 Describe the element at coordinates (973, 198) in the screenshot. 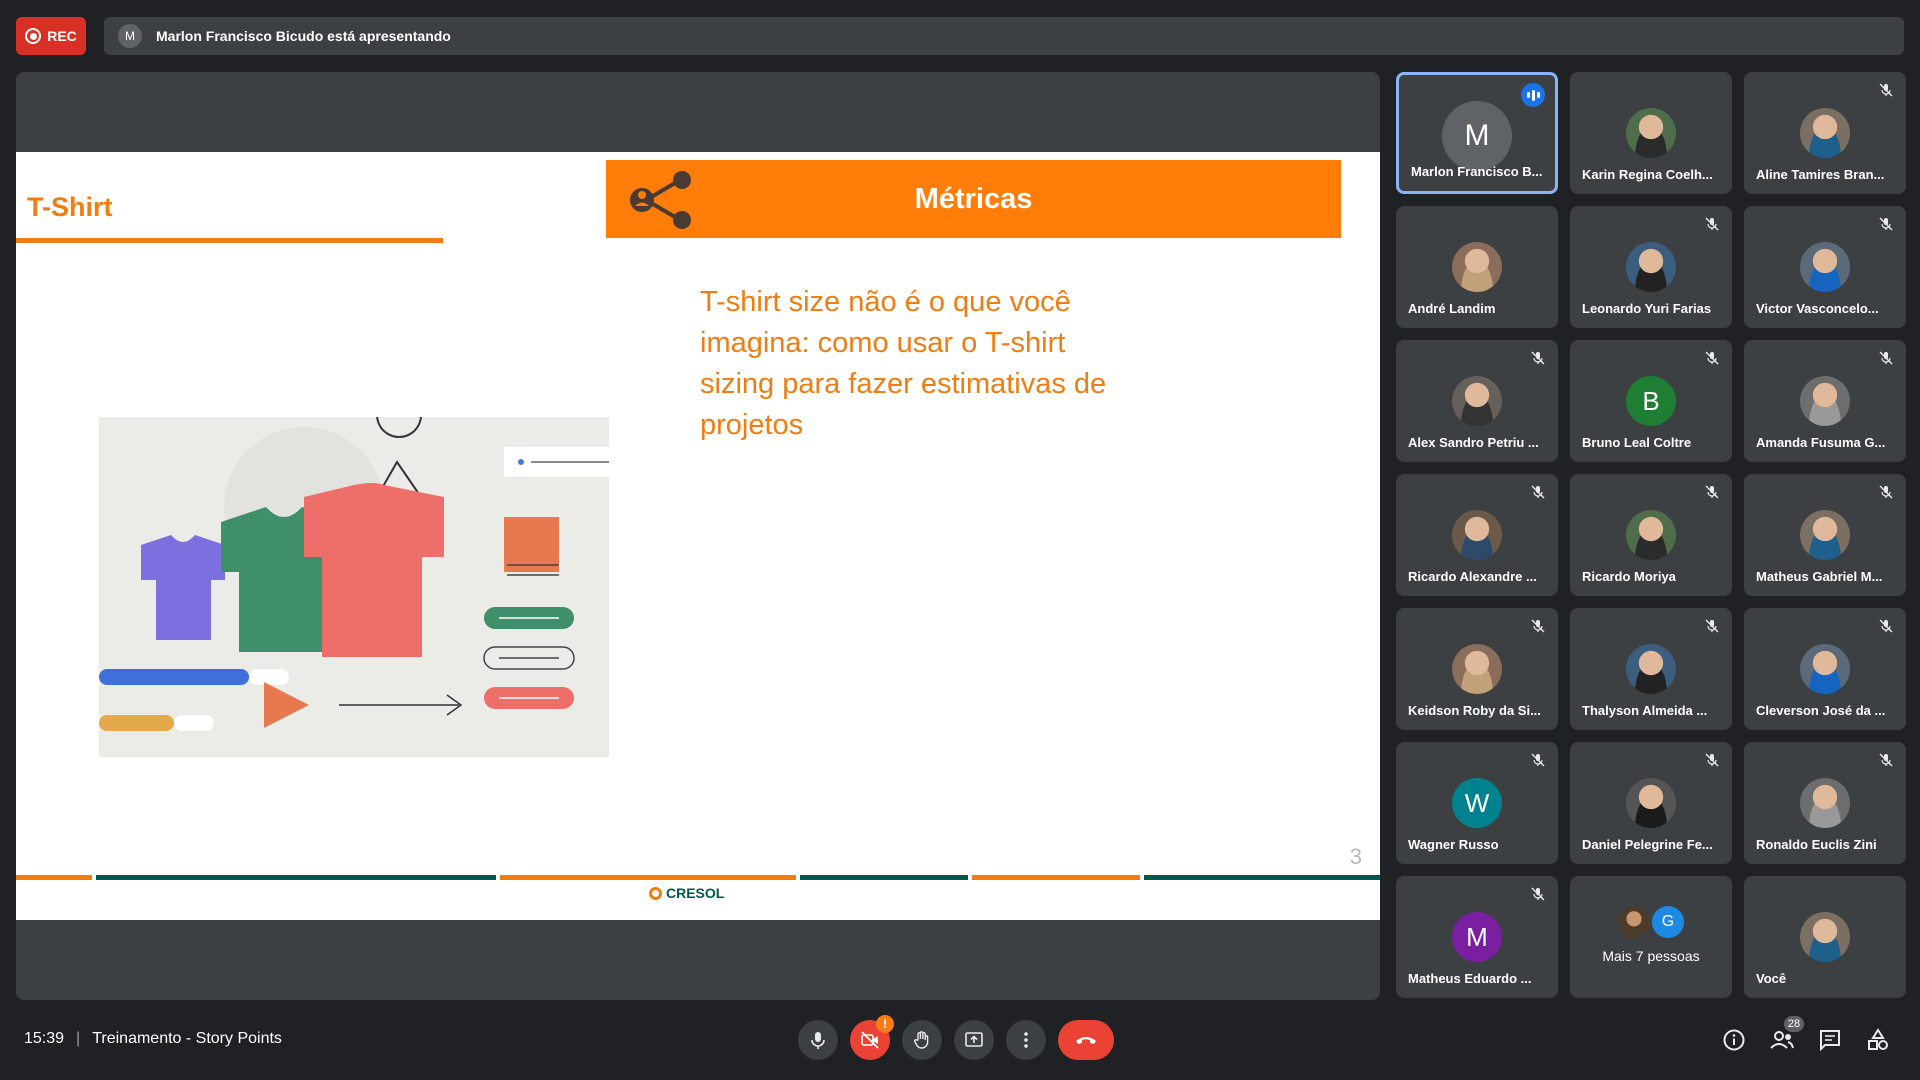

I see `banner-label: Métricas` at that location.